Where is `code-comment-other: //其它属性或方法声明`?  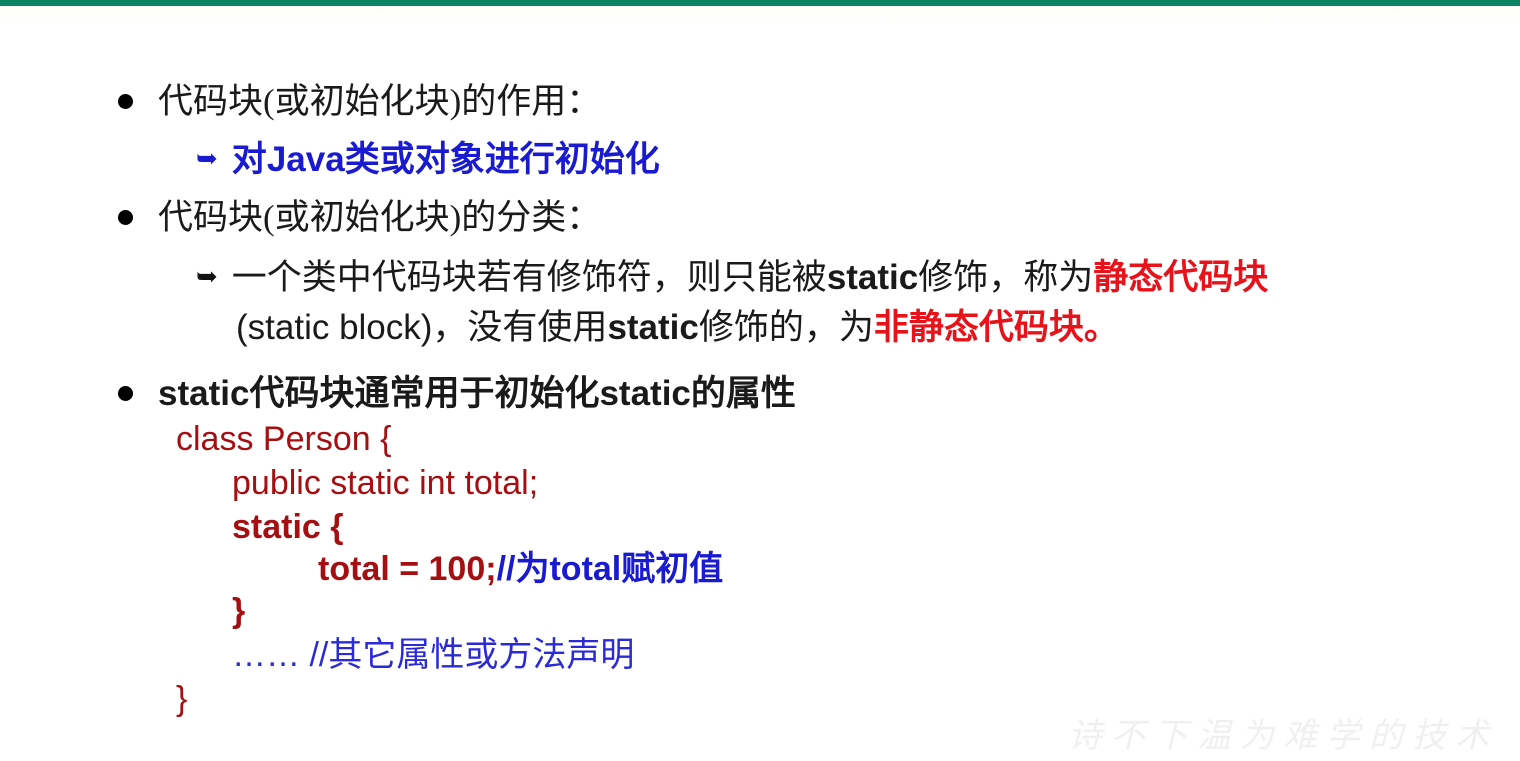
code-comment-other: //其它属性或方法声明 is located at coordinates (472, 655).